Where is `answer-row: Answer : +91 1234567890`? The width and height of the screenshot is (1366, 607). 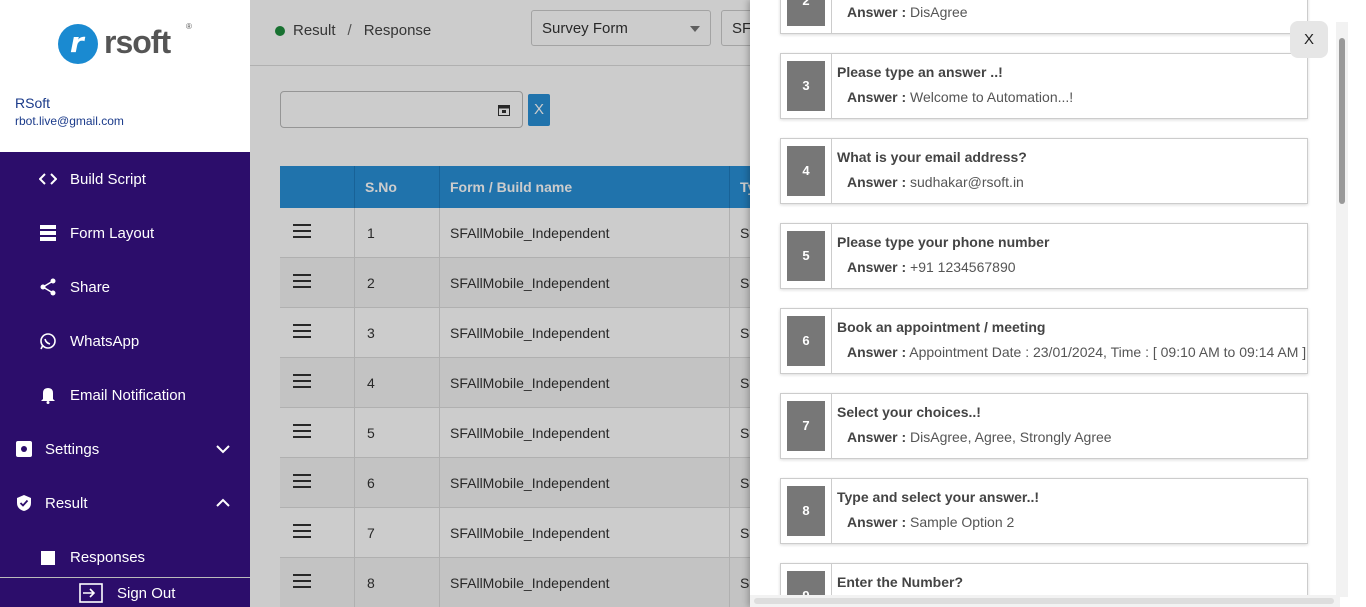
answer-row: Answer : +91 1234567890 is located at coordinates (931, 267).